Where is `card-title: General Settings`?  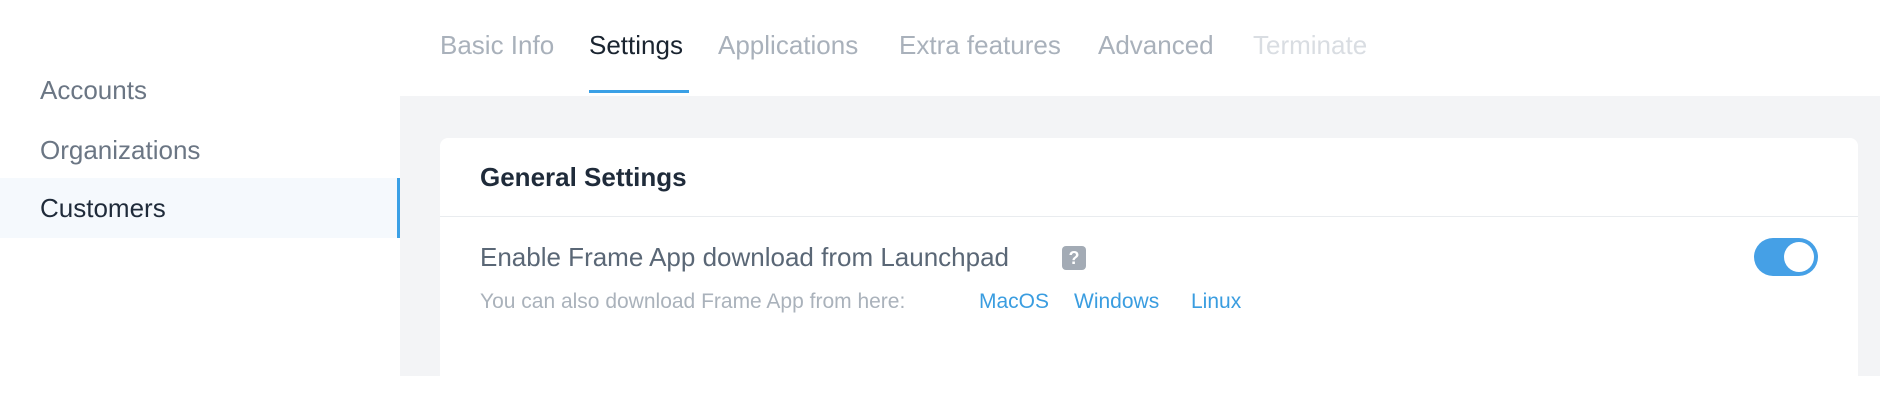
card-title: General Settings is located at coordinates (583, 177).